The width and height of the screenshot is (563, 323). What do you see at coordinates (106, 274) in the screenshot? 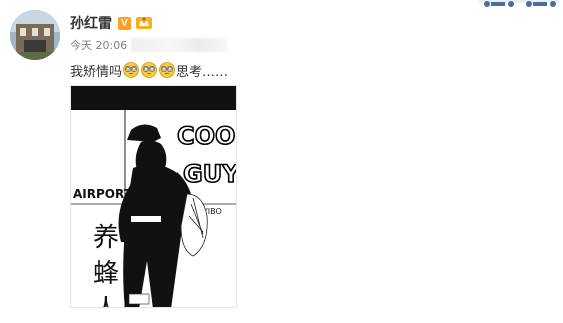
I see `image-char-2: 蜂` at bounding box center [106, 274].